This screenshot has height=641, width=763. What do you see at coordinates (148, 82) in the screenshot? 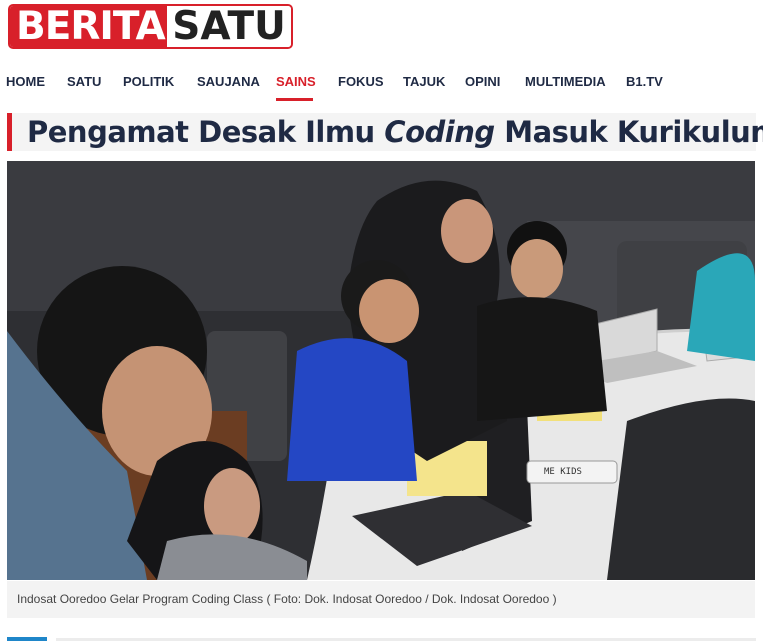
I see `nav-item-politik: POLITIK` at bounding box center [148, 82].